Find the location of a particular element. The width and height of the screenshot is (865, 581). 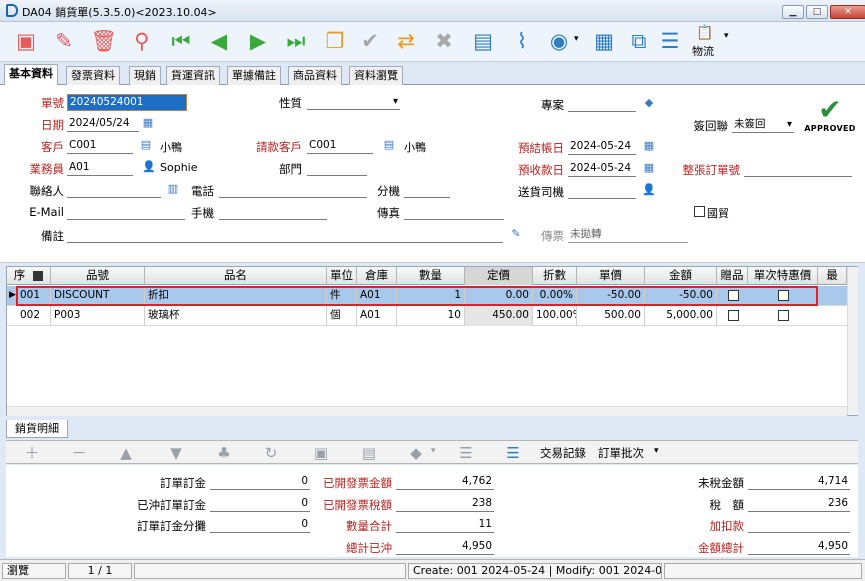

tab-browse: 資料瀏覽 is located at coordinates (376, 75).